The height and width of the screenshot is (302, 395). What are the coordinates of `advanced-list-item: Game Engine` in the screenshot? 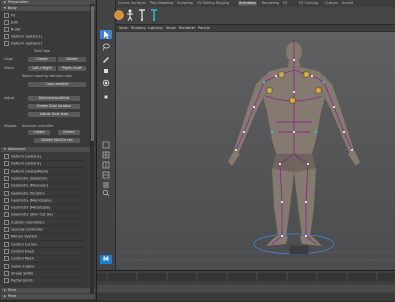 It's located at (44, 267).